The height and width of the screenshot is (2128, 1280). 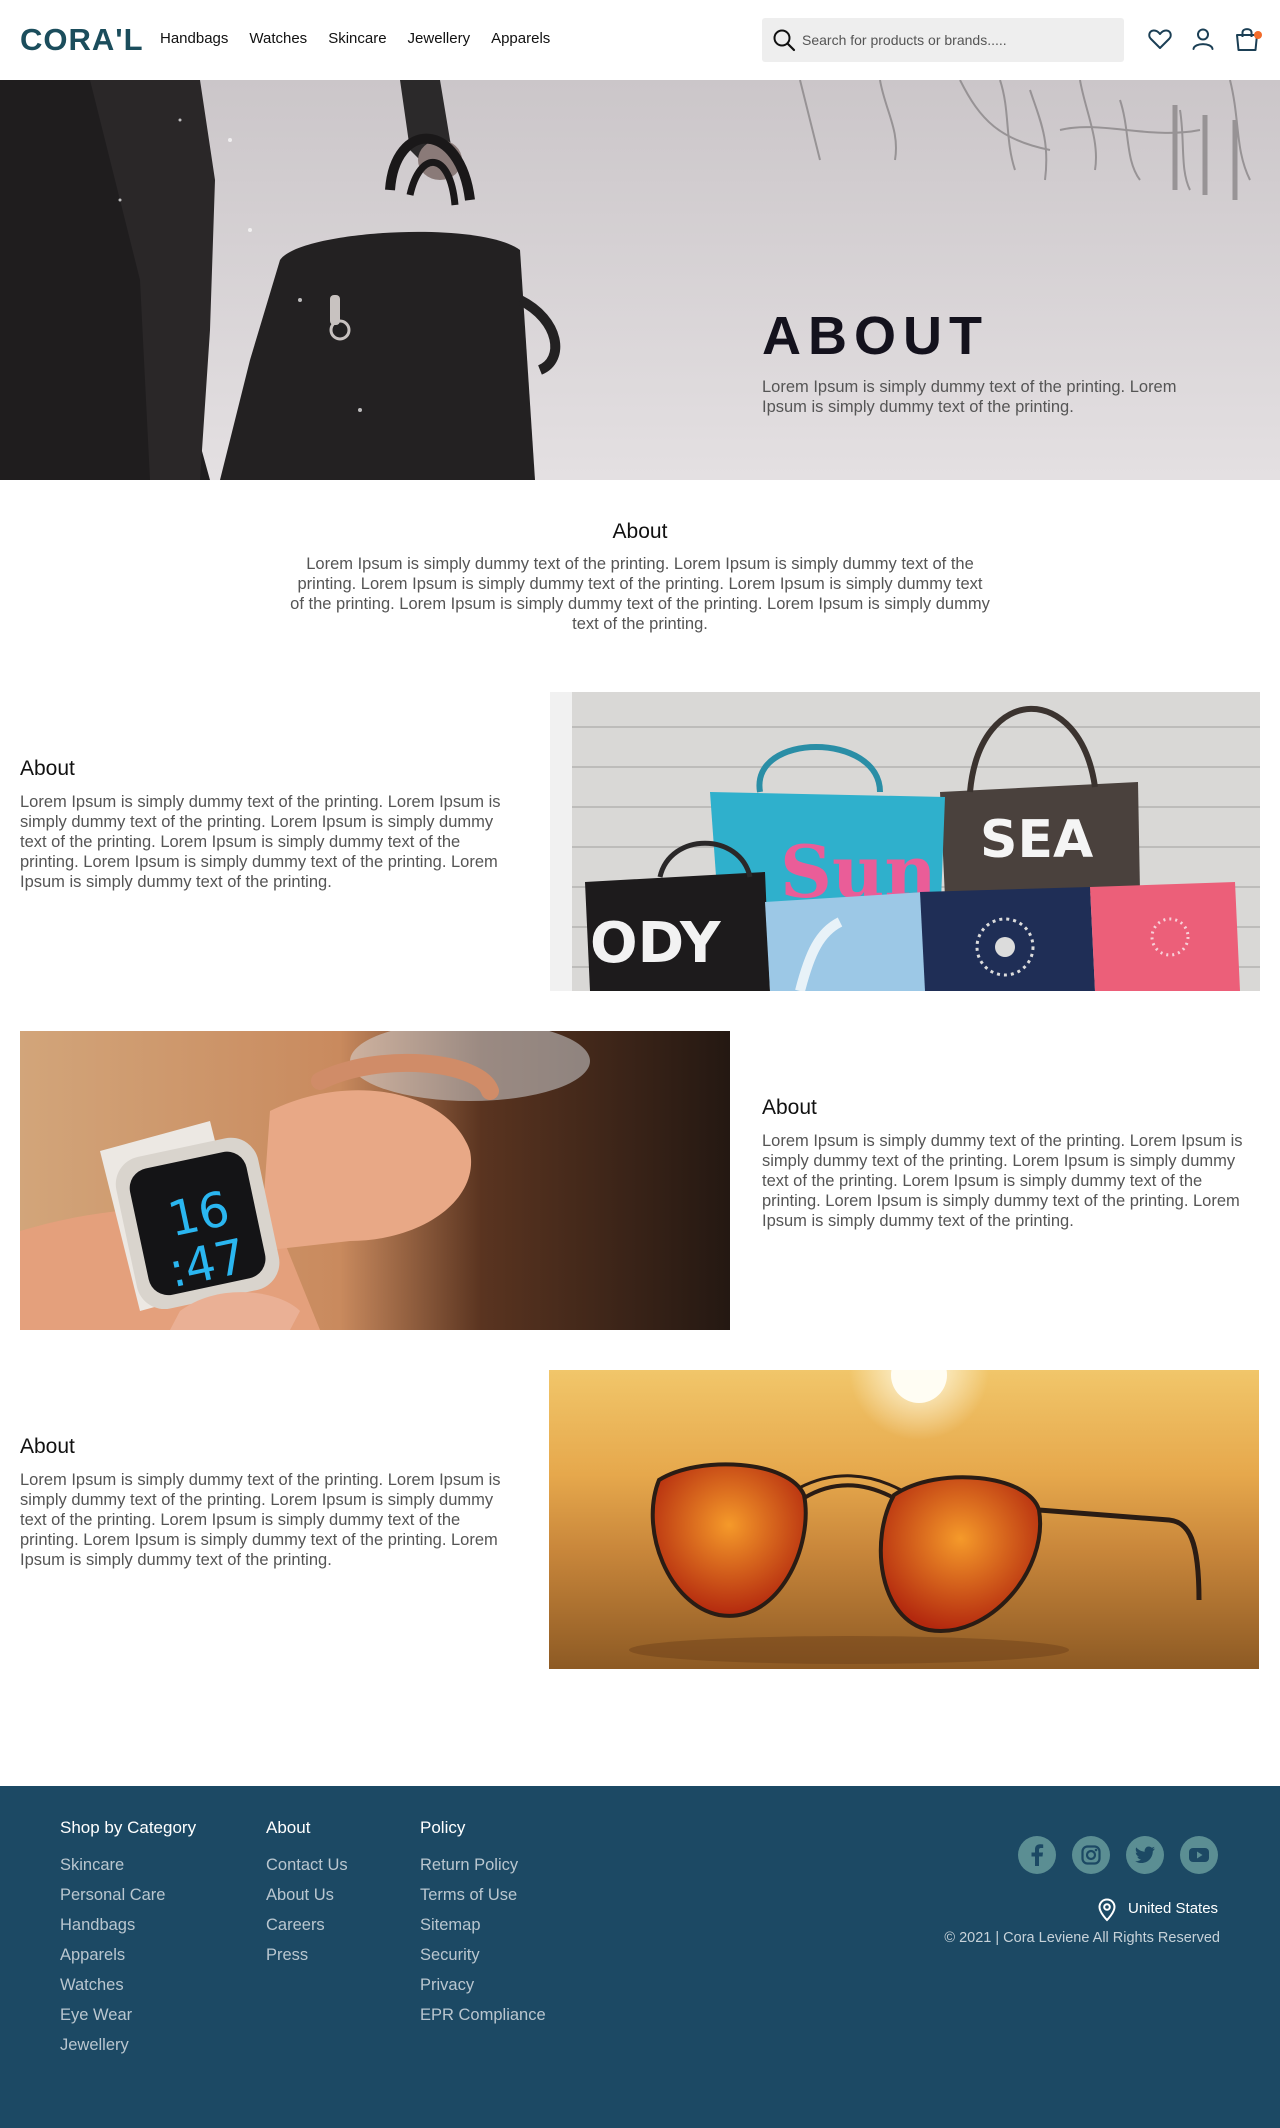 What do you see at coordinates (307, 1925) in the screenshot?
I see `footer-link-careers: Careers` at bounding box center [307, 1925].